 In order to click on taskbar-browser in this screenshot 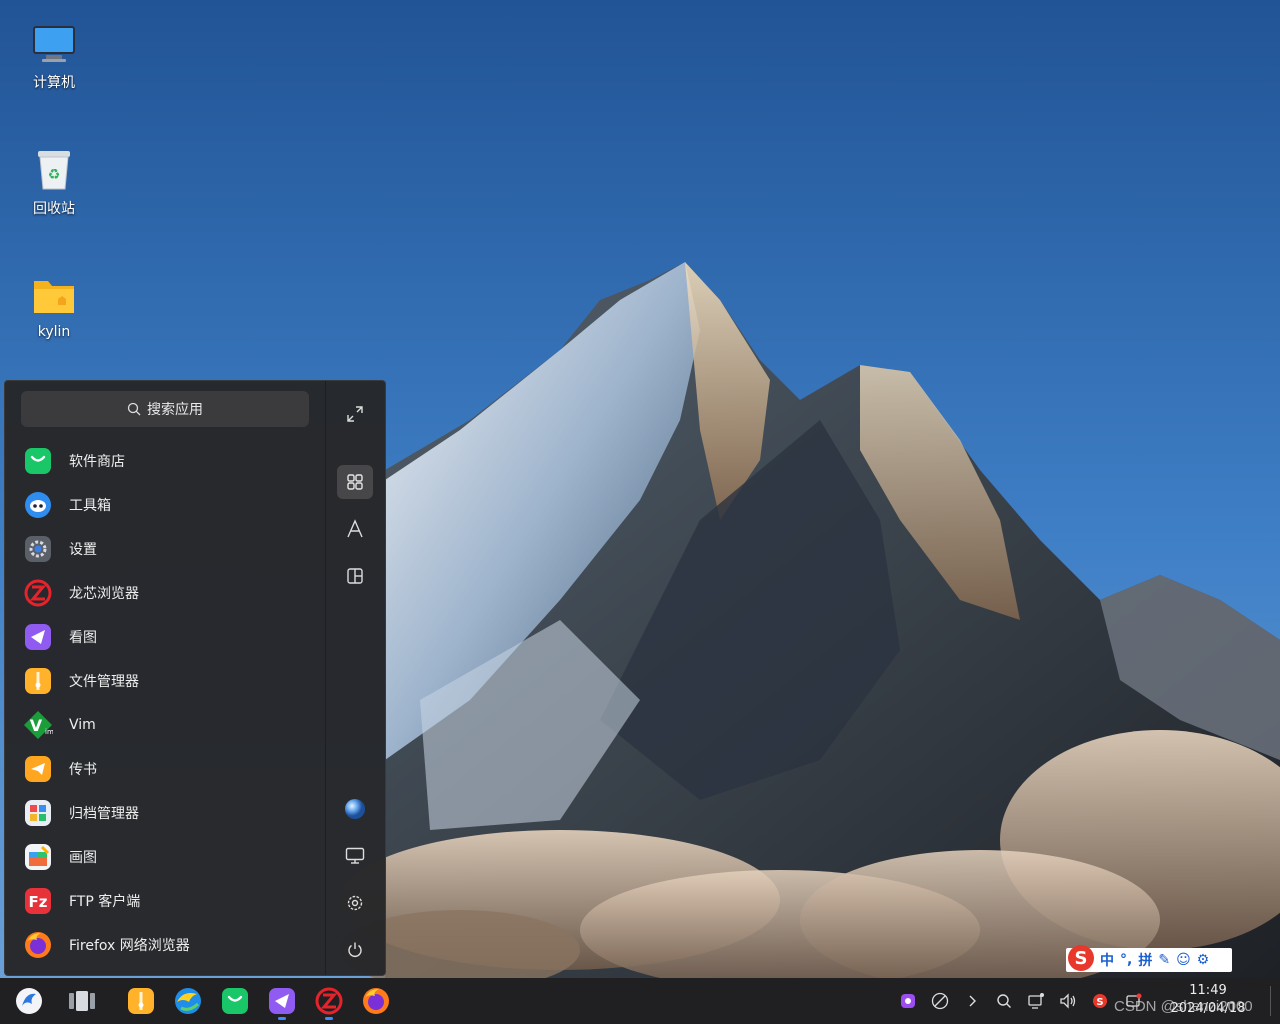, I will do `click(188, 1001)`.